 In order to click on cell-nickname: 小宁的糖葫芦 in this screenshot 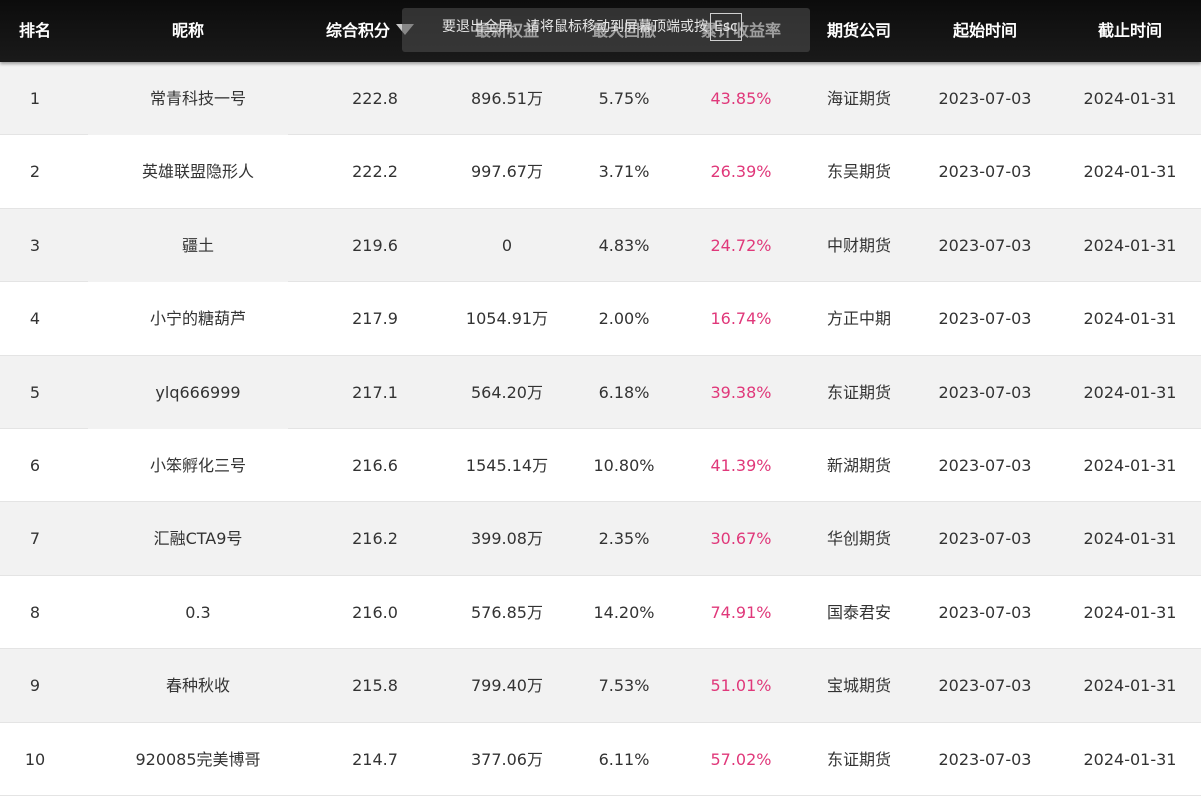, I will do `click(198, 318)`.